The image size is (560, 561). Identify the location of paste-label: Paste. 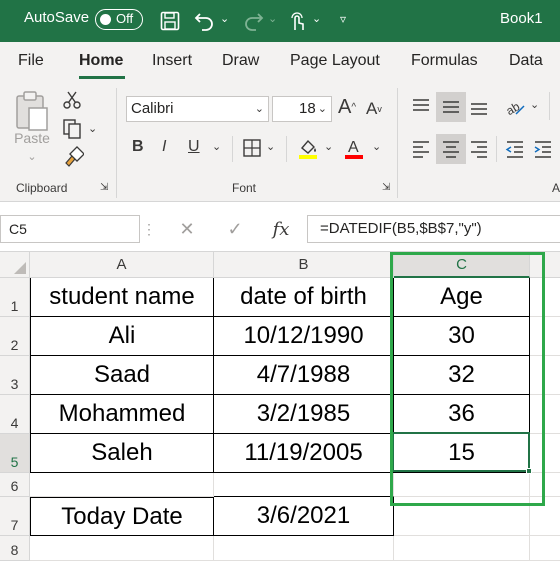
(32, 138).